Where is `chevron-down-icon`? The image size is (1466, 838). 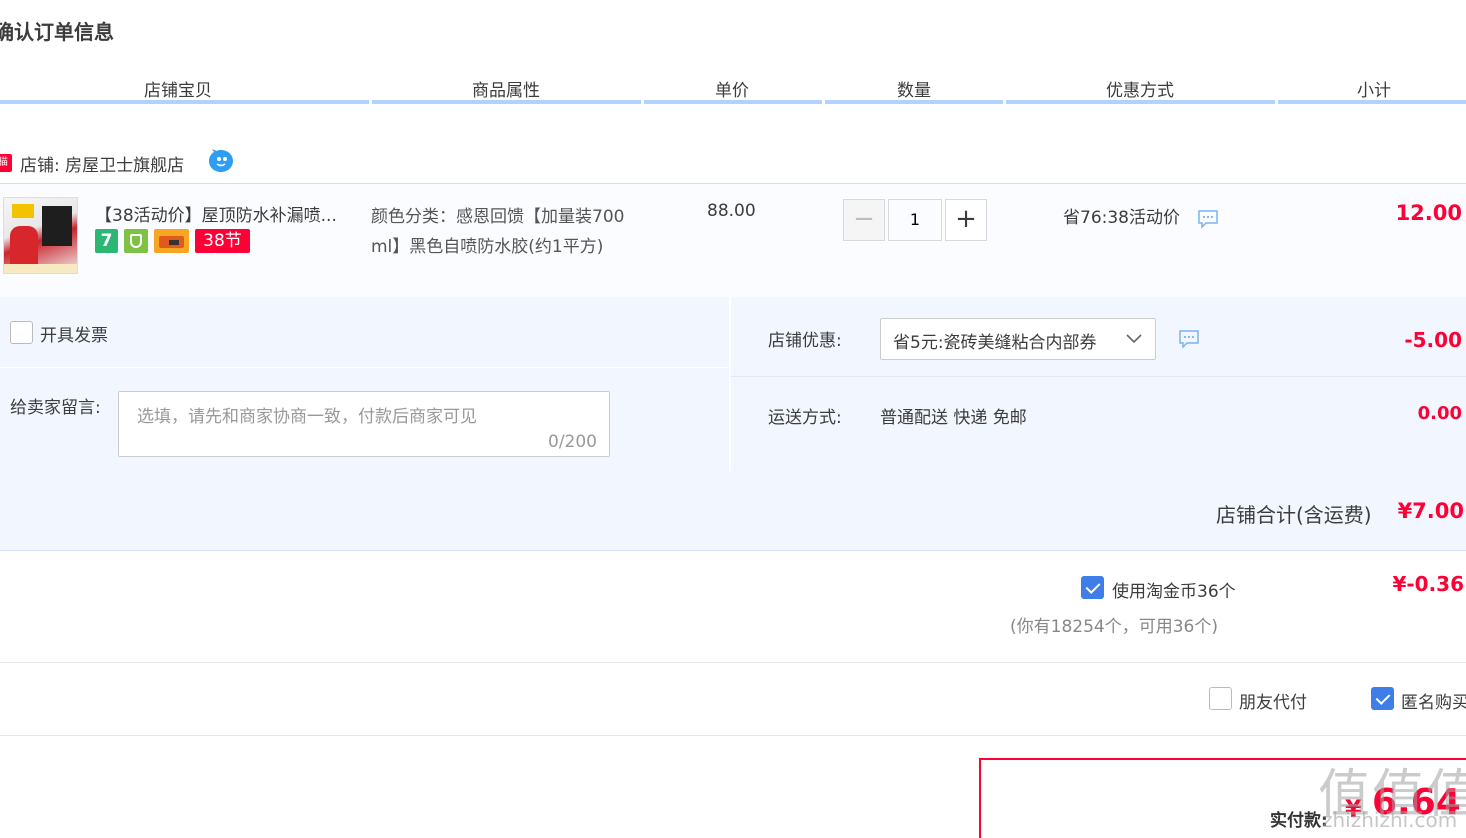 chevron-down-icon is located at coordinates (1134, 338).